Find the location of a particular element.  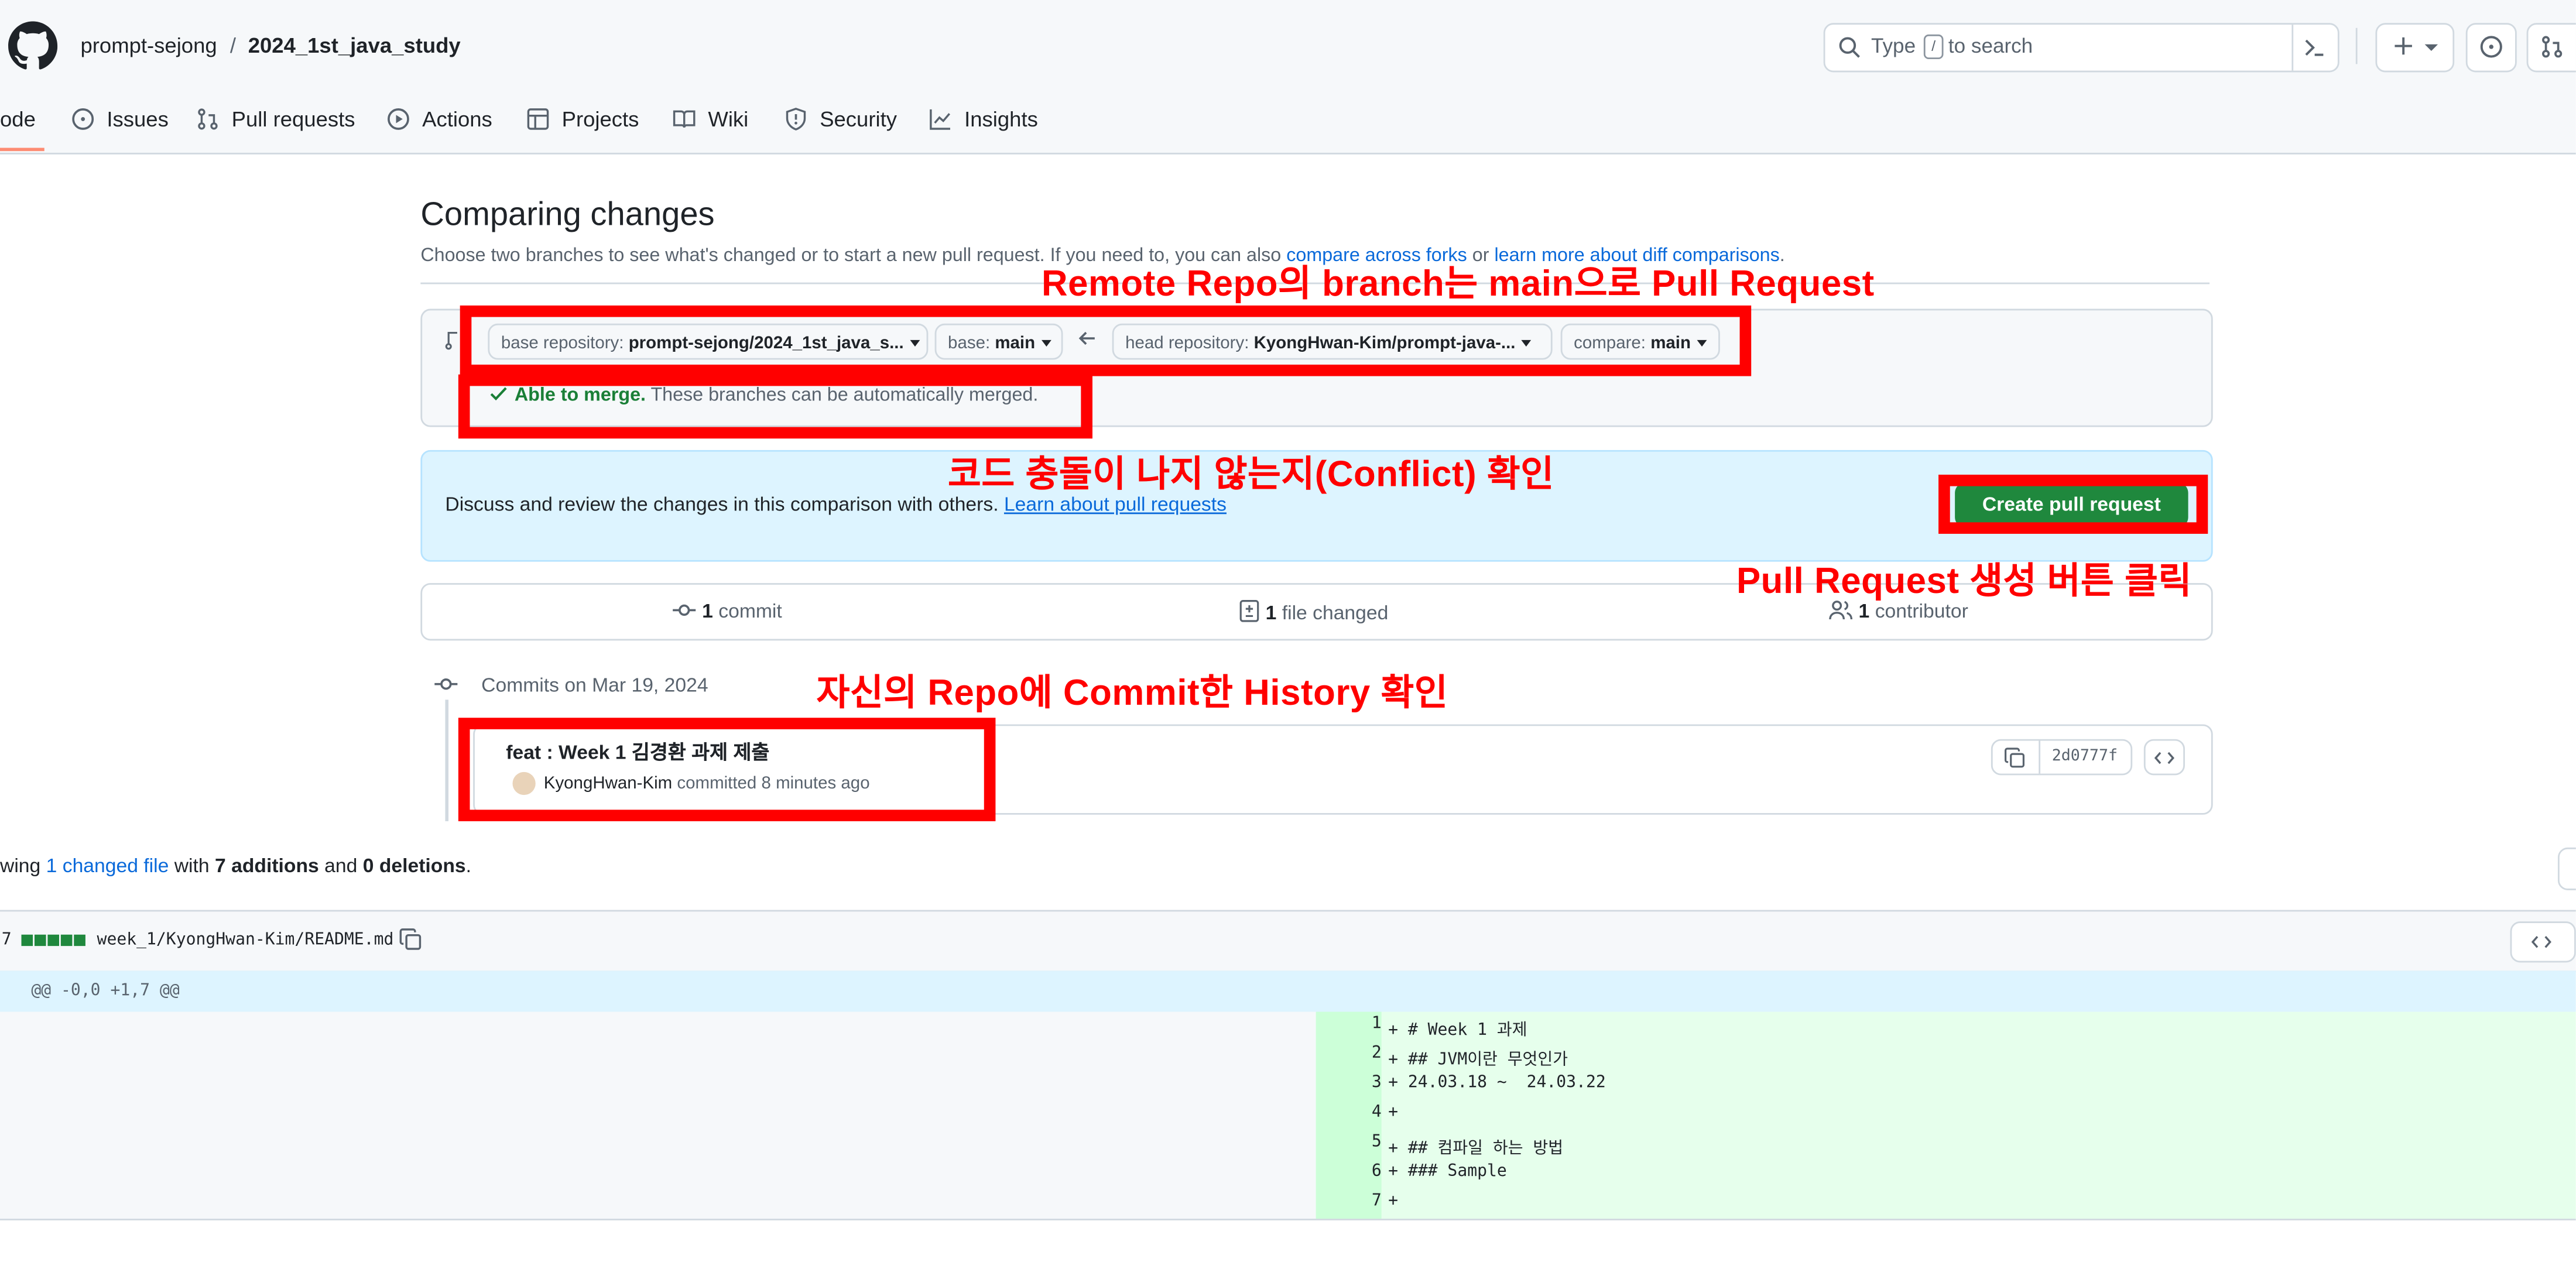

pull-requests-shortcut-button is located at coordinates (2551, 48).